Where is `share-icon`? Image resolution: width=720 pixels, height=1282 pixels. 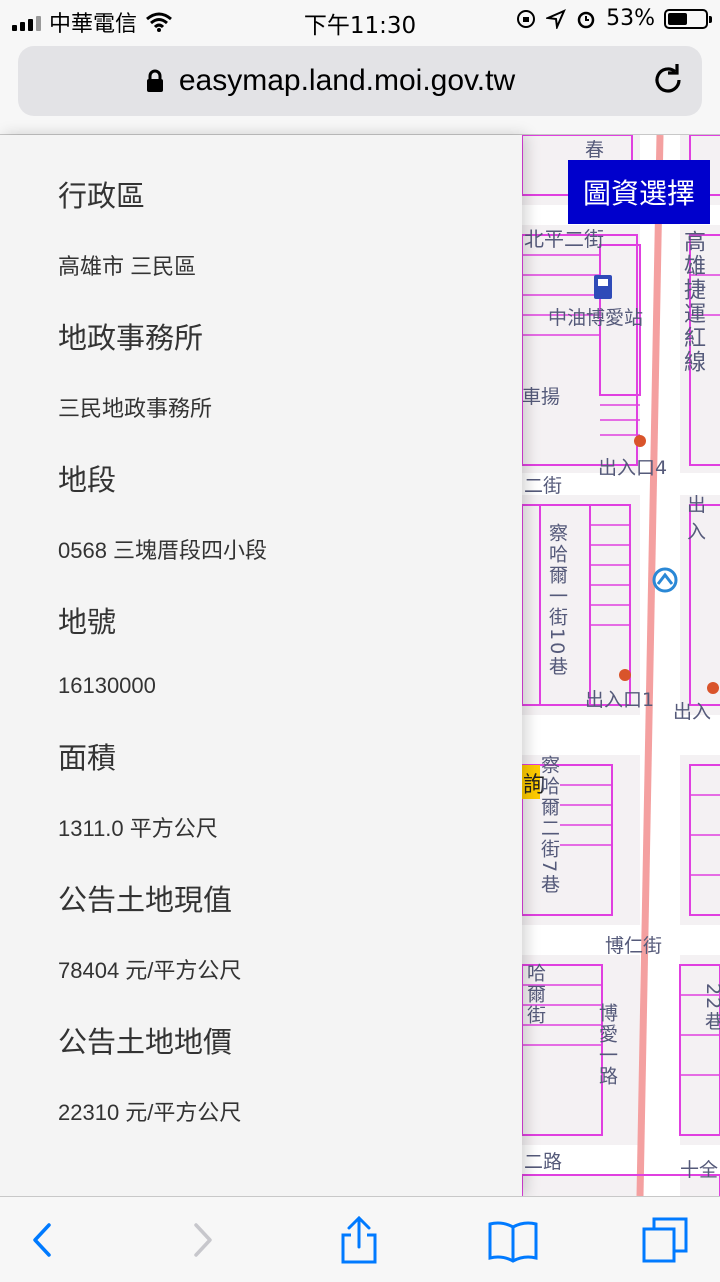 share-icon is located at coordinates (359, 1240).